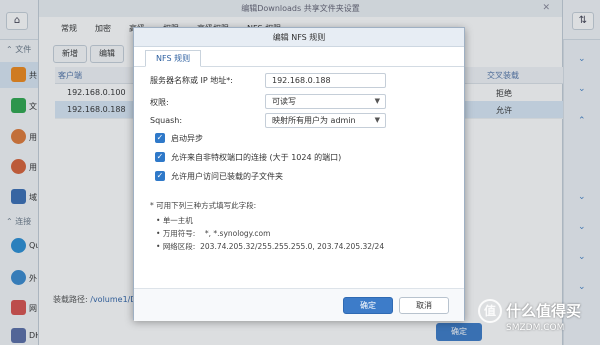 The height and width of the screenshot is (345, 600). I want to click on watermark-subtext: SMZDM.COM, so click(535, 328).